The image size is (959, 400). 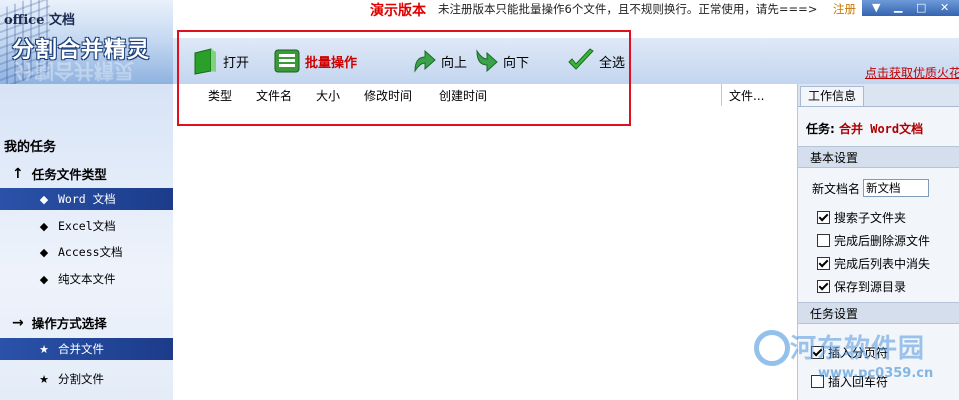 What do you see at coordinates (86, 226) in the screenshot?
I see `sidebar-item-excel: ◆ Excel文档` at bounding box center [86, 226].